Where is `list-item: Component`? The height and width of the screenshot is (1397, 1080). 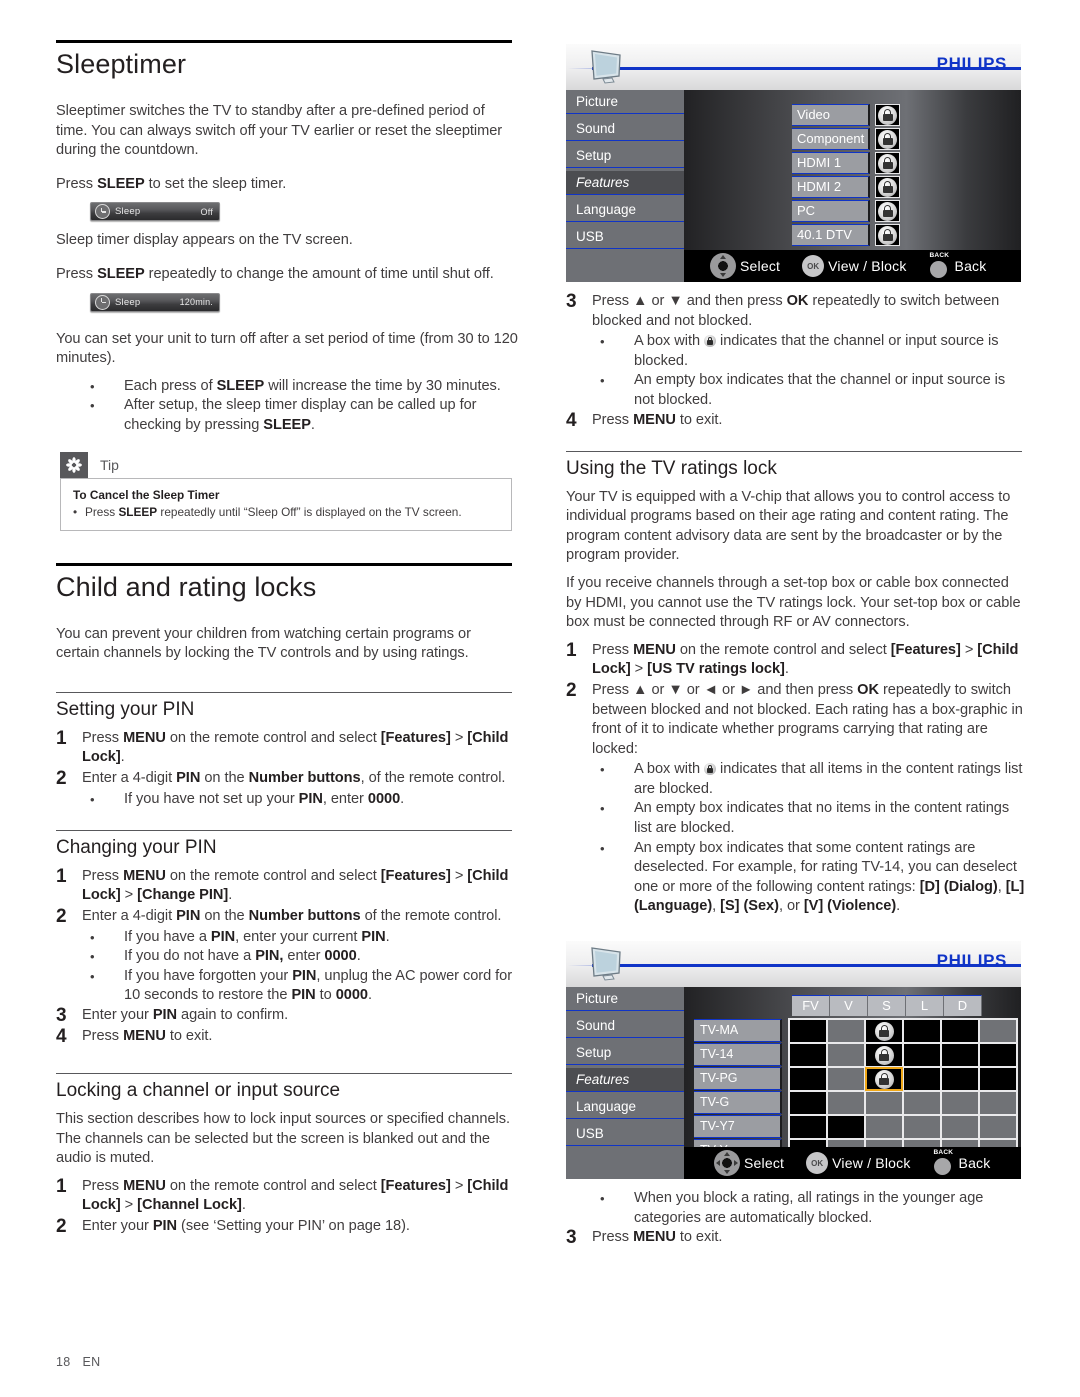
list-item: Component is located at coordinates (846, 139).